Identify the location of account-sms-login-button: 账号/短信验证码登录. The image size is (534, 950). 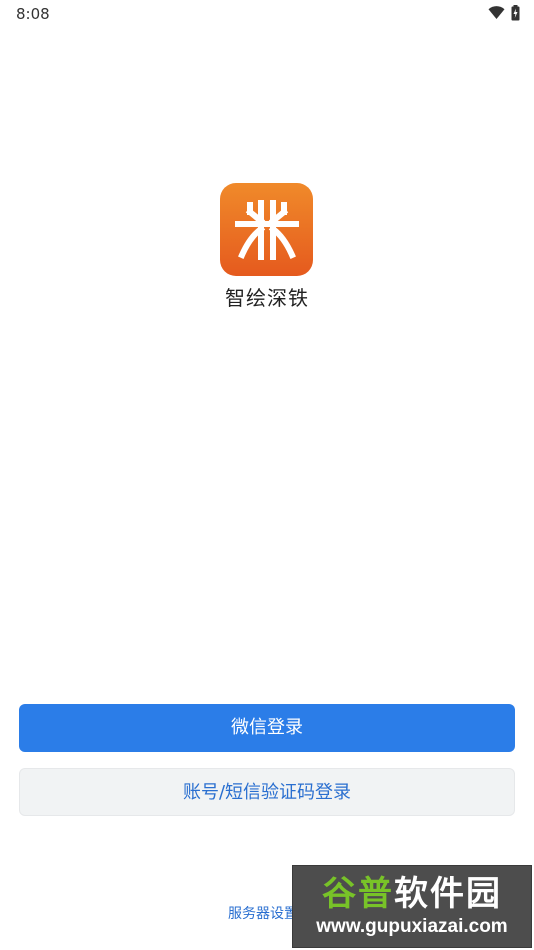
(267, 792).